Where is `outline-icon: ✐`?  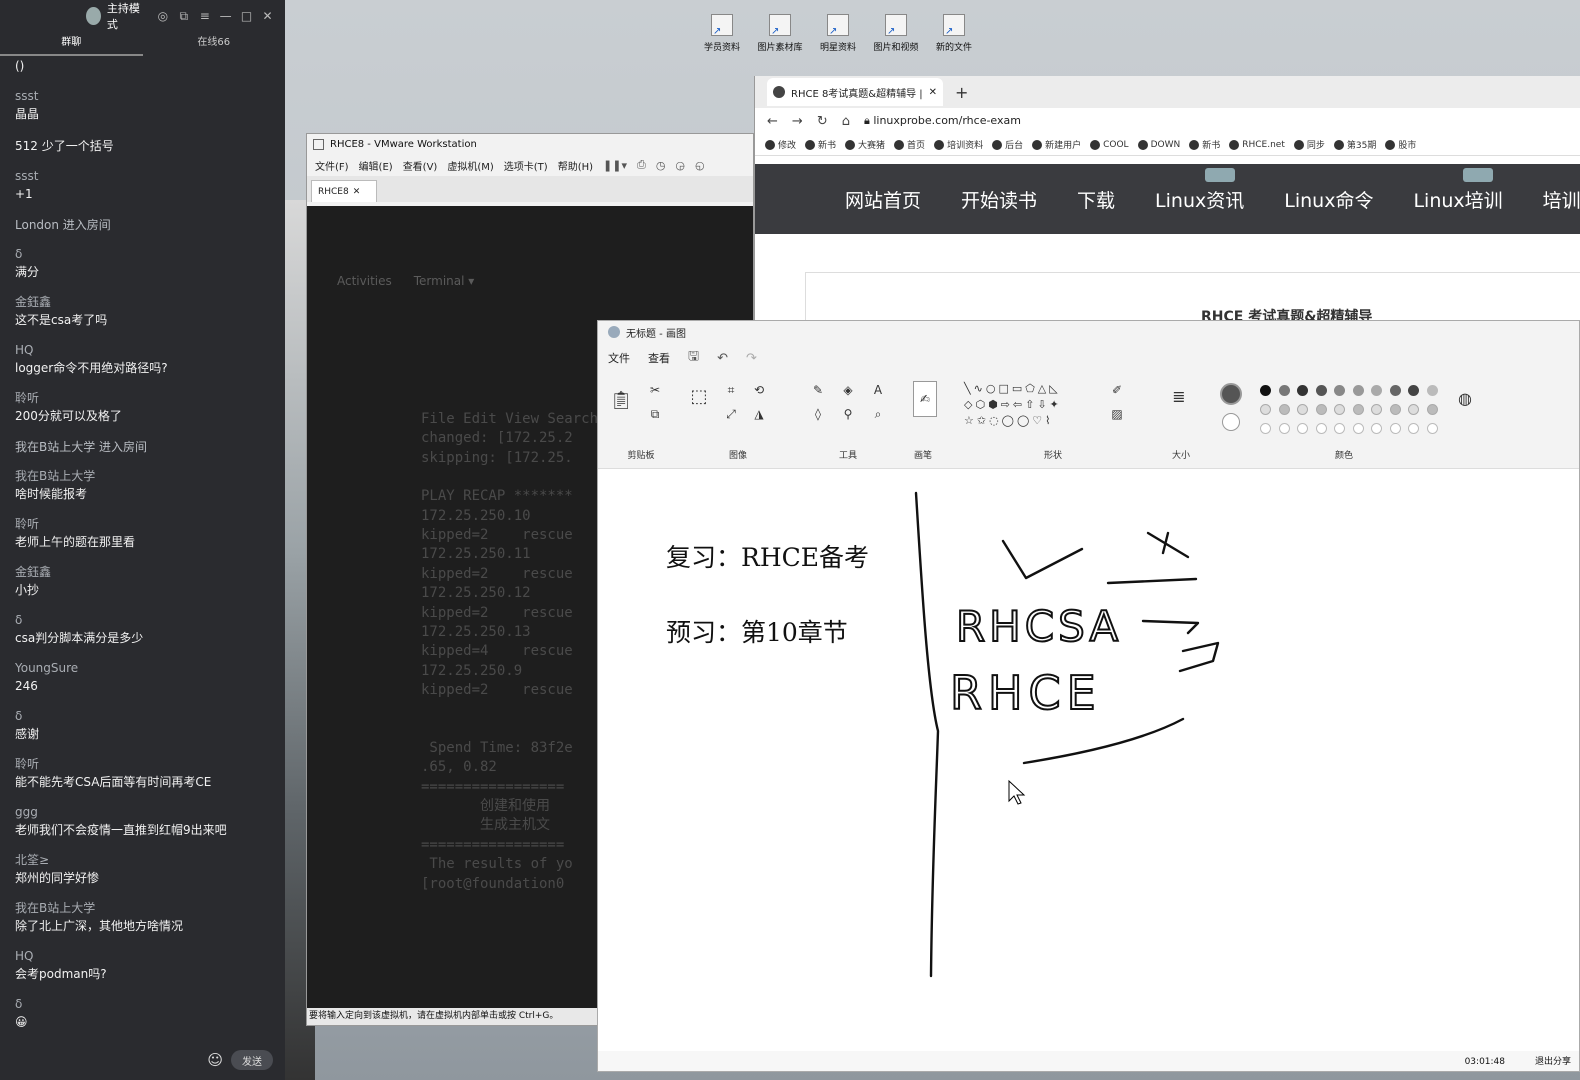
outline-icon: ✐ is located at coordinates (1117, 390).